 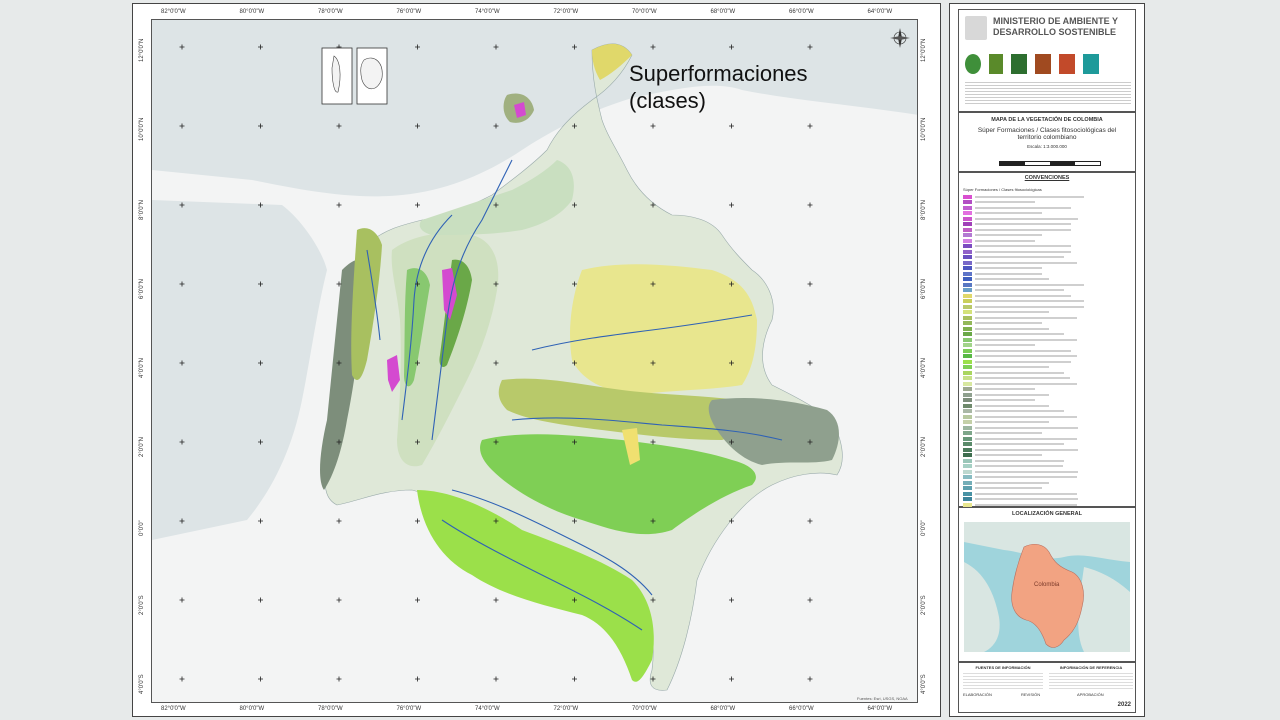 What do you see at coordinates (173, 709) in the screenshot?
I see `longitude-label: 82°0'0"W` at bounding box center [173, 709].